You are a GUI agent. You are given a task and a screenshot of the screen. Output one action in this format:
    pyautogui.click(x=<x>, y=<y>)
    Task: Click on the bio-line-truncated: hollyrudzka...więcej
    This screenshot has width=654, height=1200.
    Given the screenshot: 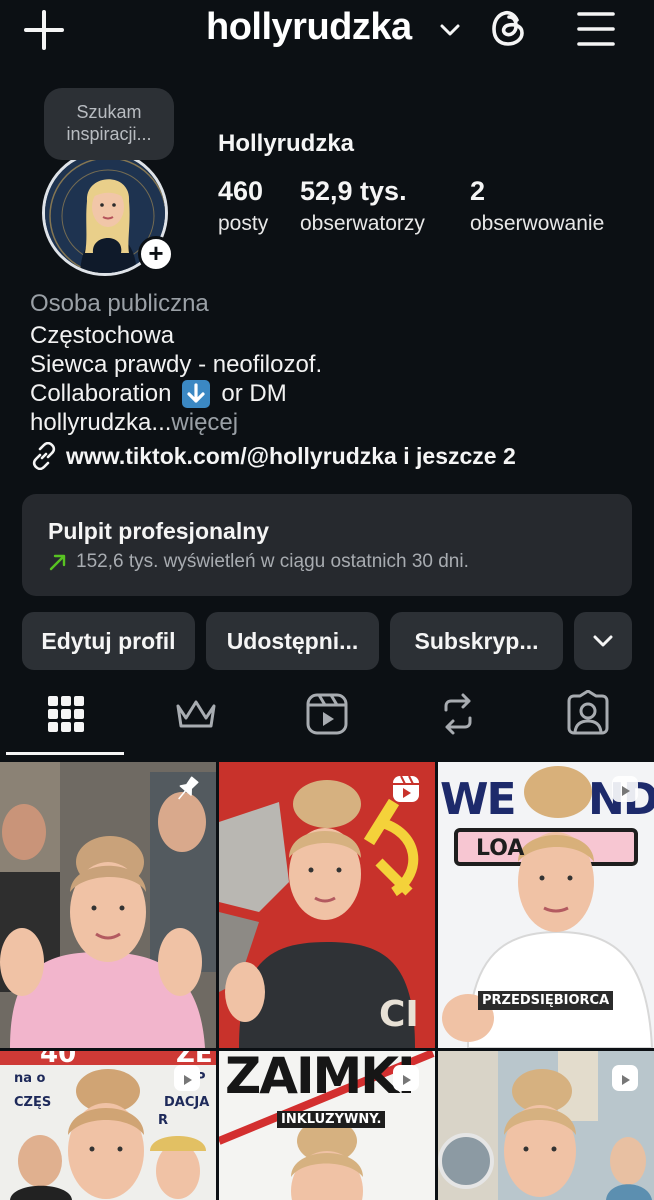 What is the action you would take?
    pyautogui.click(x=134, y=422)
    